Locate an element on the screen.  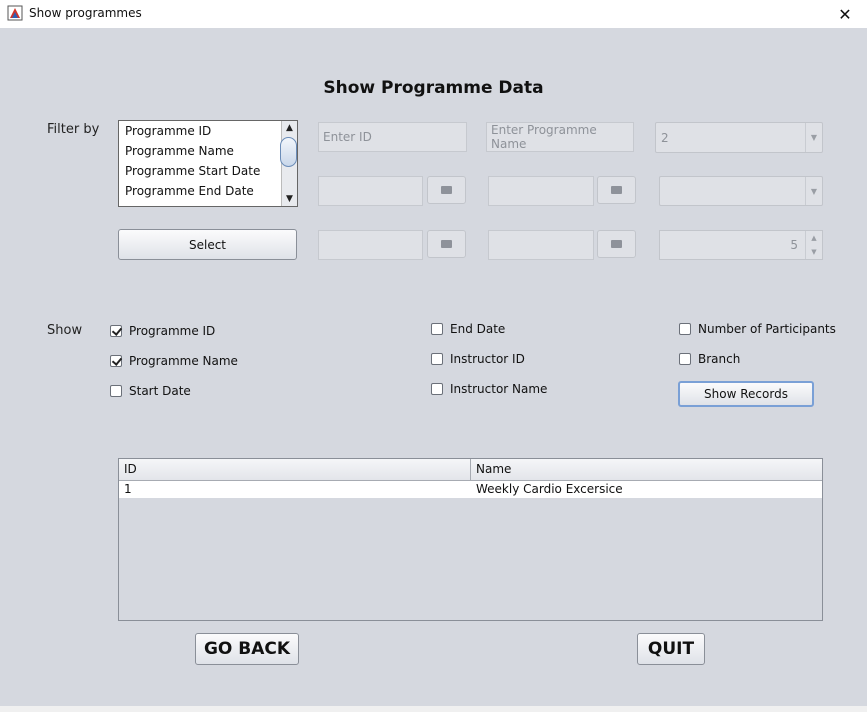
checkbox-programme-id: Programme ID is located at coordinates (162, 331).